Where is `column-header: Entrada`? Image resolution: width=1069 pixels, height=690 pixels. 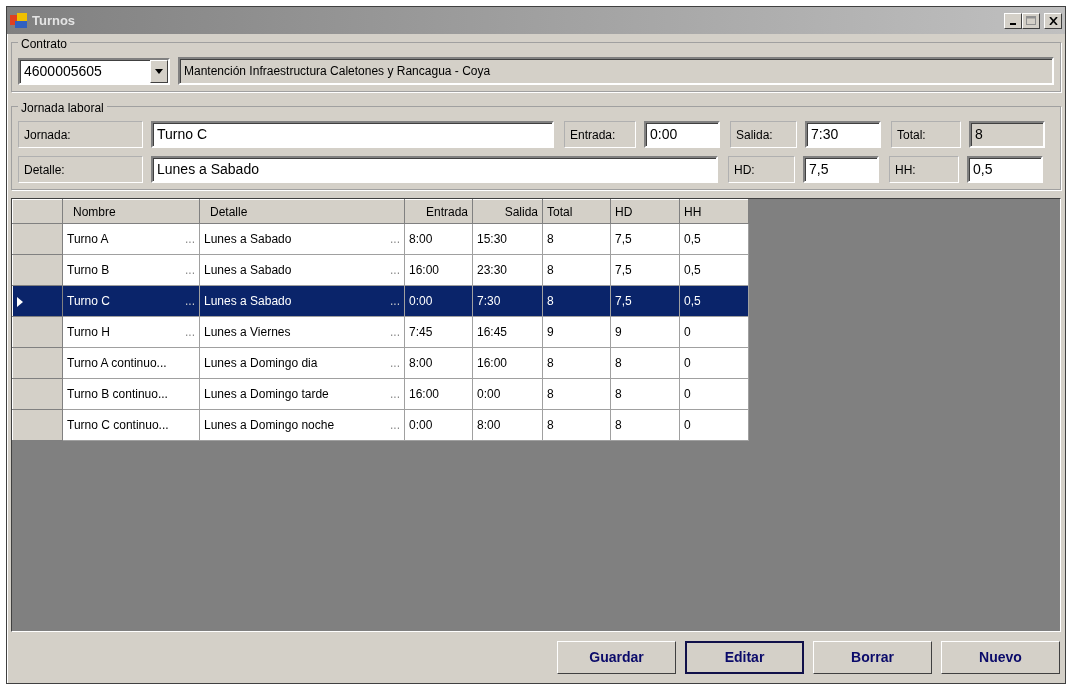
column-header: Entrada is located at coordinates (438, 211).